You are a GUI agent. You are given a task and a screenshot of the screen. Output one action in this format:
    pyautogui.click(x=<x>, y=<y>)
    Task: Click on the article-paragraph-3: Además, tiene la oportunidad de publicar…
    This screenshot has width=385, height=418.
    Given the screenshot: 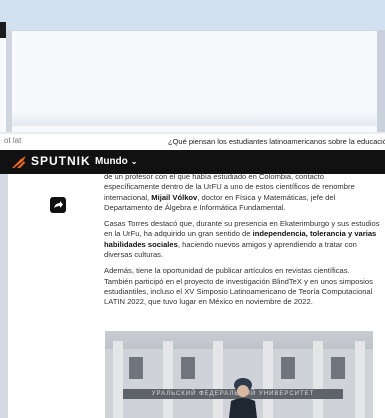 What is the action you would take?
    pyautogui.click(x=238, y=286)
    